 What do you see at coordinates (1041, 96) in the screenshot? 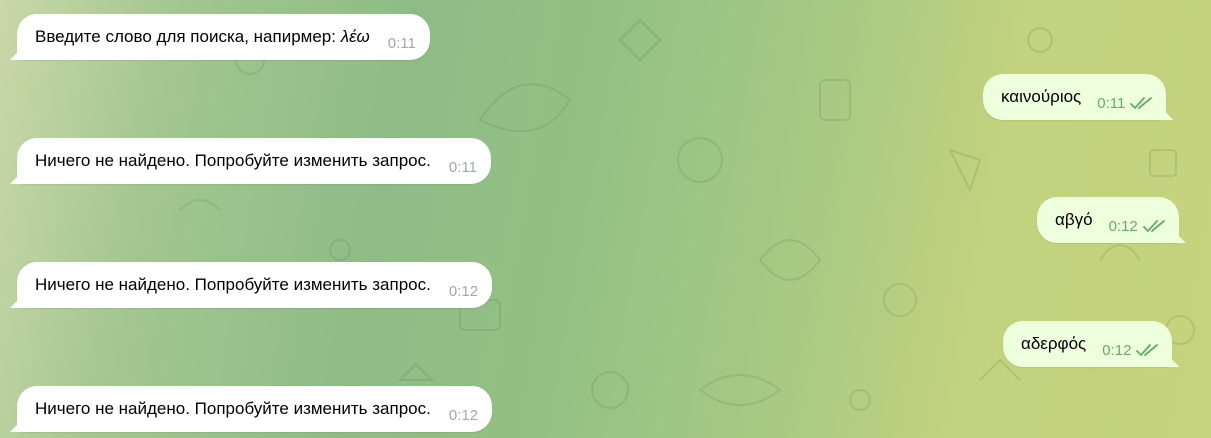
I see `message-text: καινούριος` at bounding box center [1041, 96].